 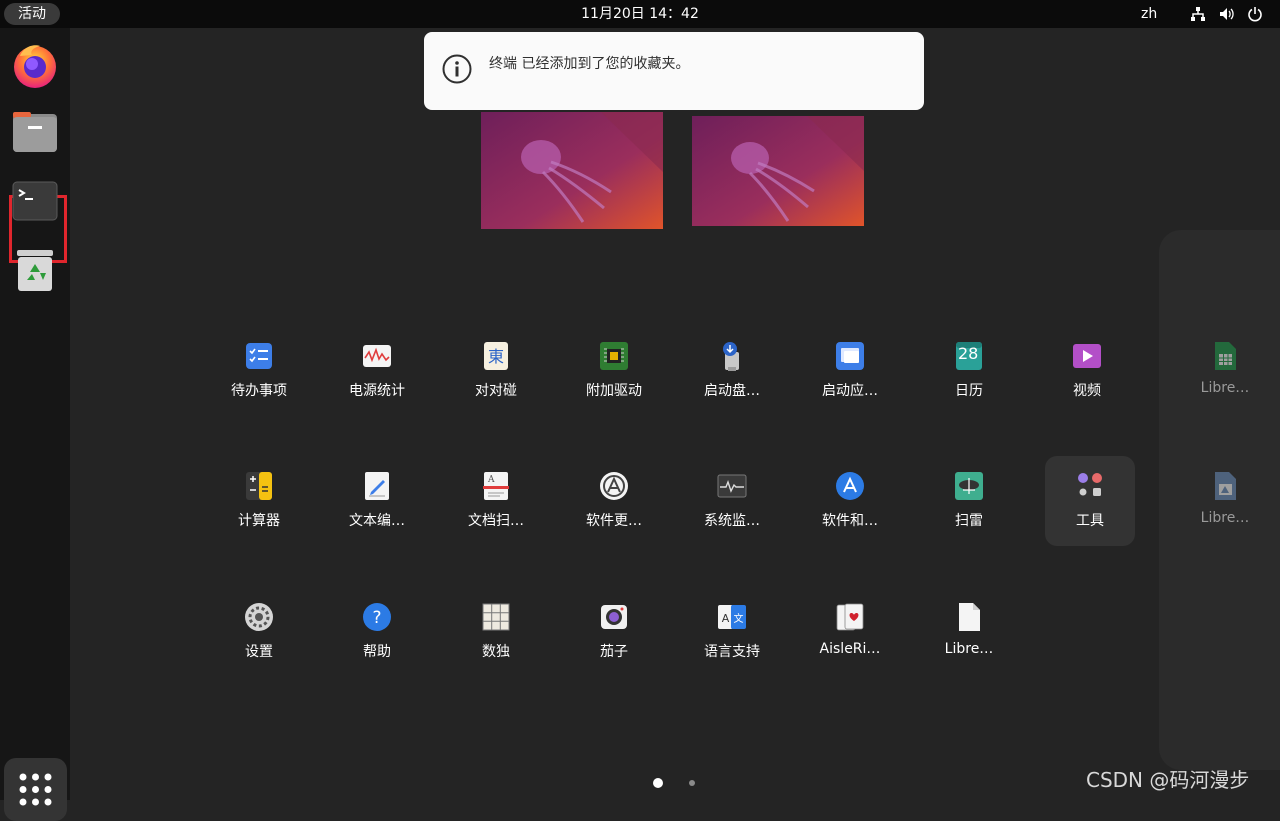 What do you see at coordinates (969, 501) in the screenshot?
I see `app-mines: 扫雷` at bounding box center [969, 501].